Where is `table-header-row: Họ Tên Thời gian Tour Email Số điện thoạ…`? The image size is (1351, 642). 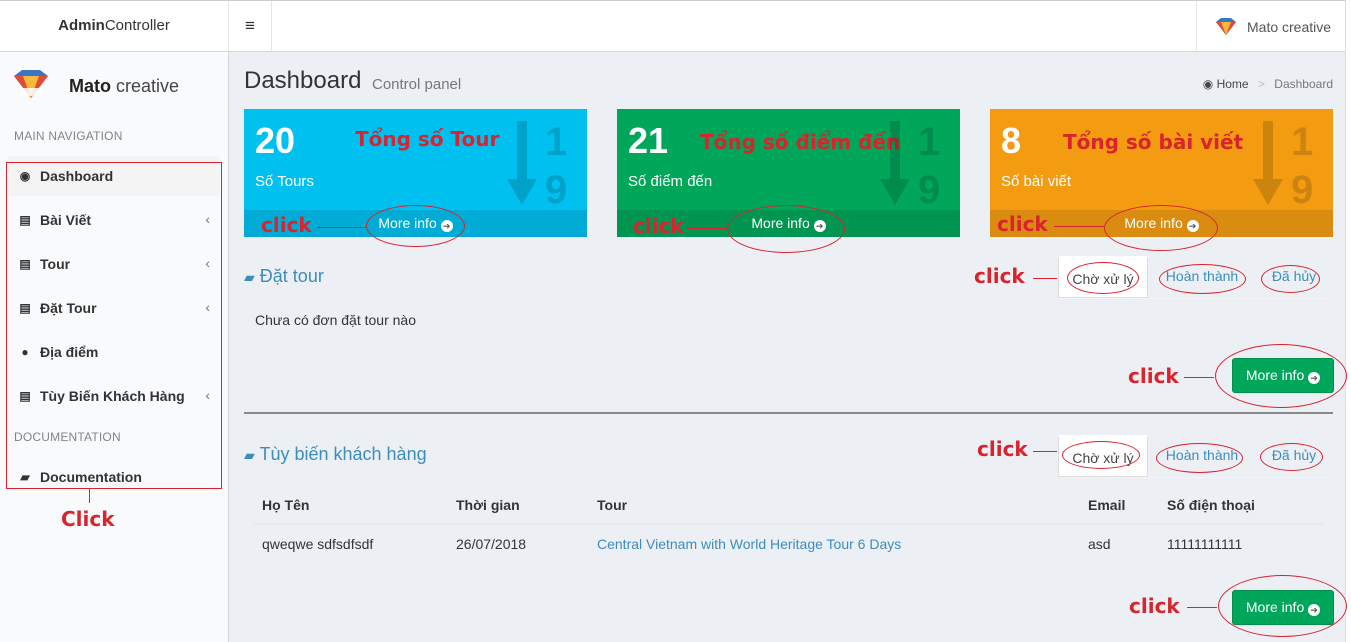
table-header-row: Họ Tên Thời gian Tour Email Số điện thoạ… is located at coordinates (788, 505).